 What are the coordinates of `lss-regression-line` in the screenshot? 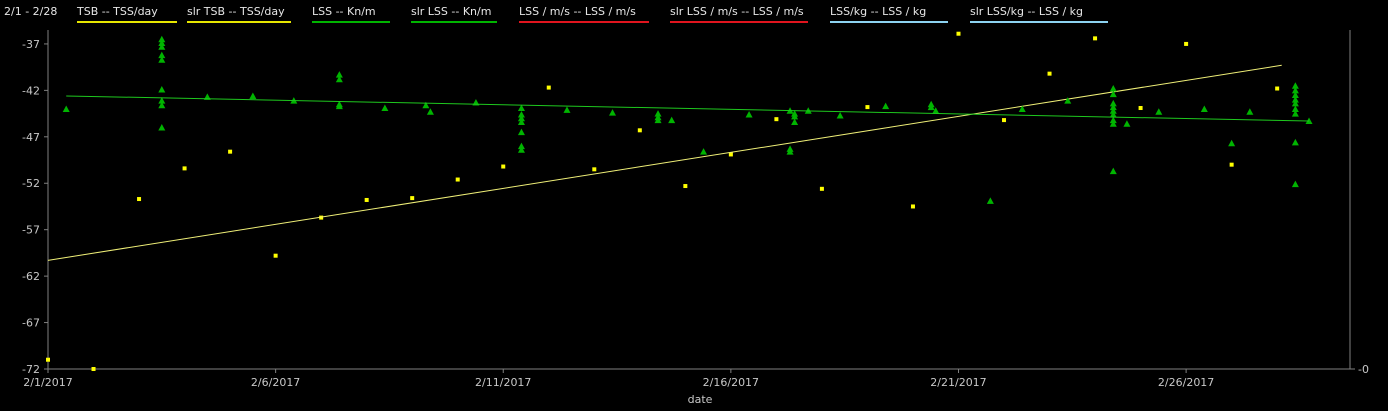 It's located at (688, 108).